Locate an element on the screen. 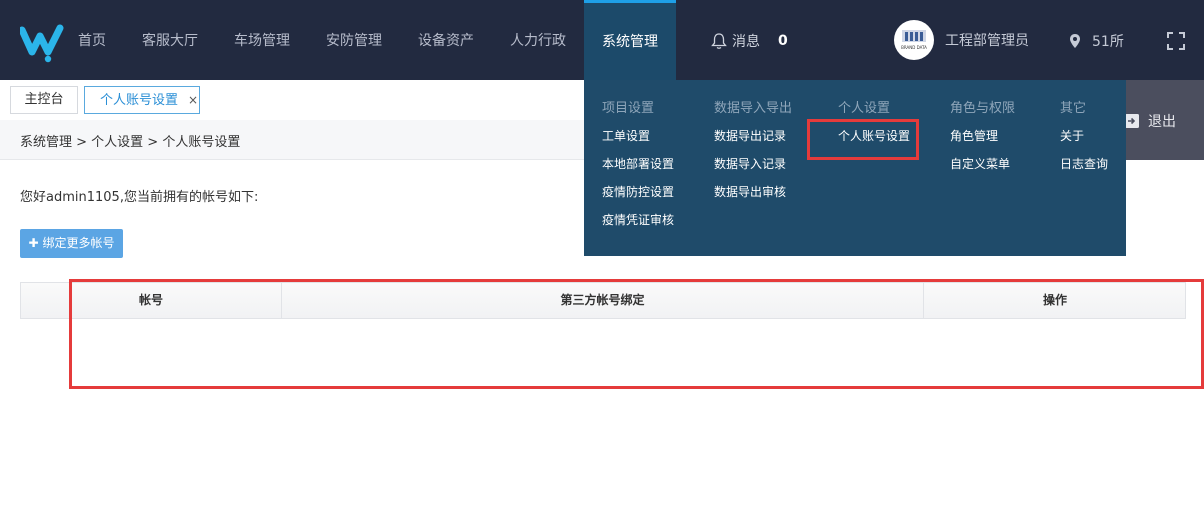 The height and width of the screenshot is (506, 1204). menu-item-work-order-settings: 工单设置 is located at coordinates (626, 135).